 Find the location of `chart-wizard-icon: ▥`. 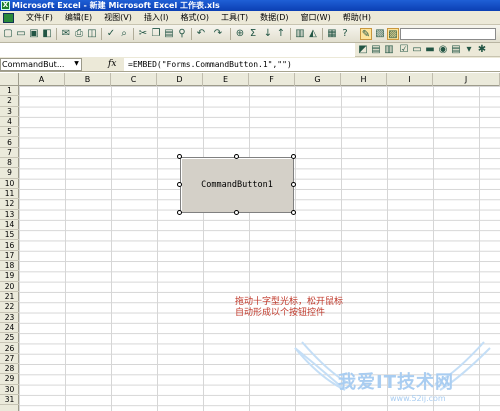

chart-wizard-icon: ▥ is located at coordinates (300, 34).